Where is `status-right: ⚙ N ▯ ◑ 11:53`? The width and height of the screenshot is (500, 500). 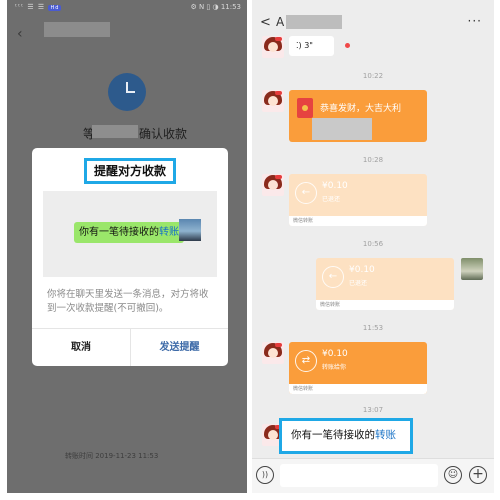 status-right: ⚙ N ▯ ◑ 11:53 is located at coordinates (215, 7).